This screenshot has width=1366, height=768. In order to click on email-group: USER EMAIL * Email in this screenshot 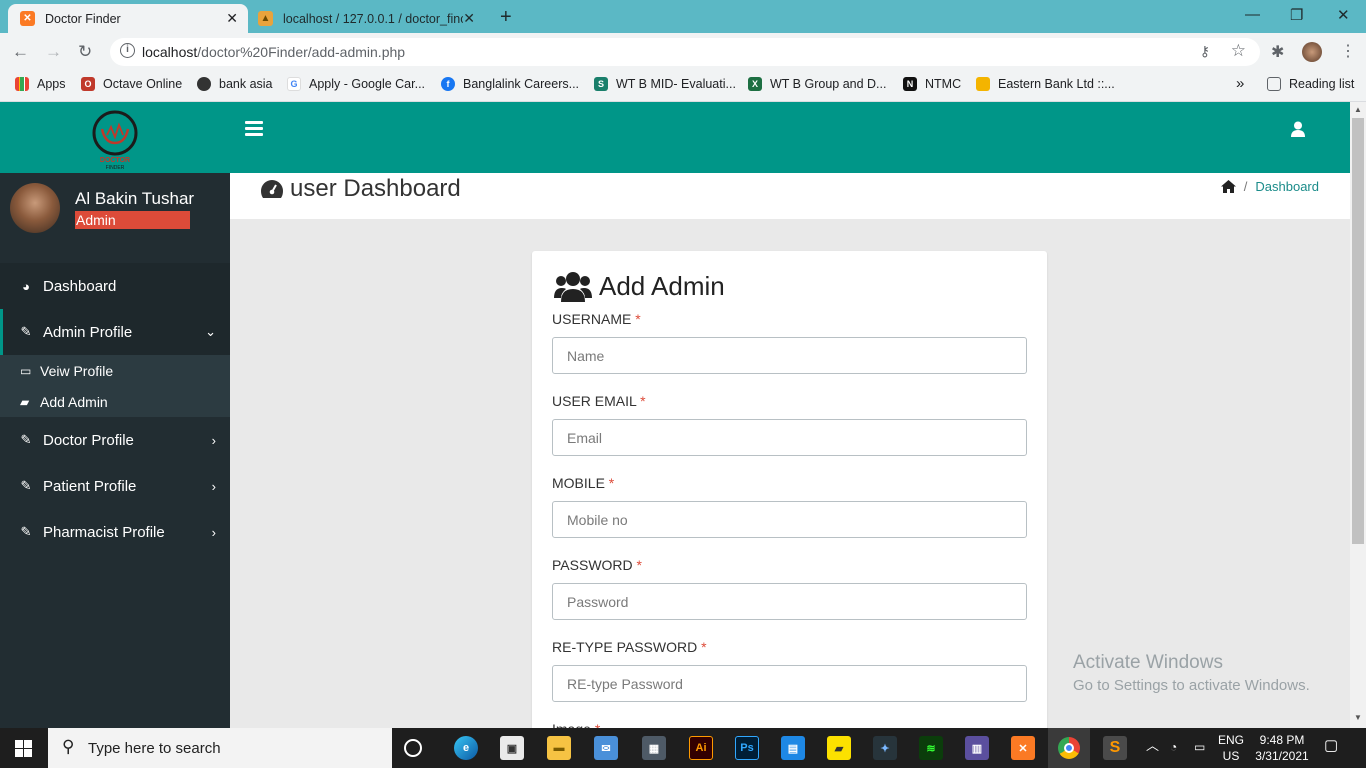, I will do `click(789, 424)`.